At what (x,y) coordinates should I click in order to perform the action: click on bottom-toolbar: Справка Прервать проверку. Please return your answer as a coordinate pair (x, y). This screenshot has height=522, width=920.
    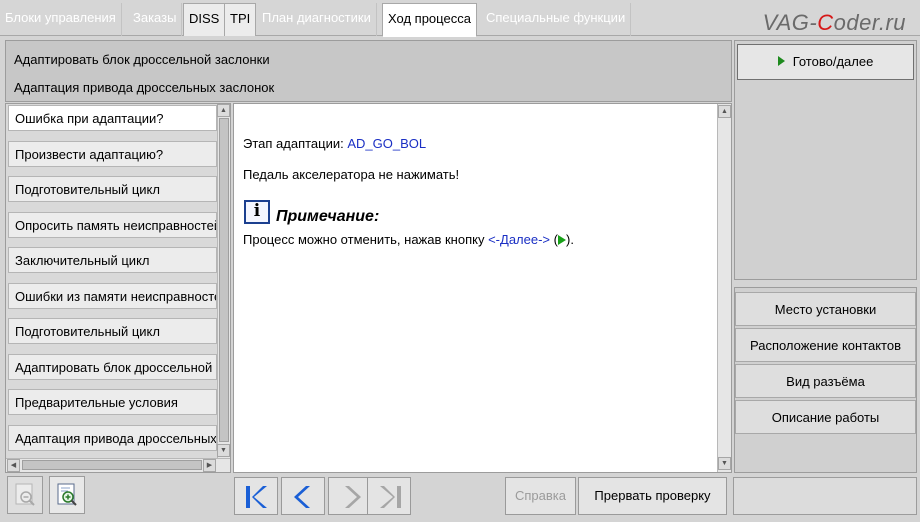
    Looking at the image, I should click on (460, 497).